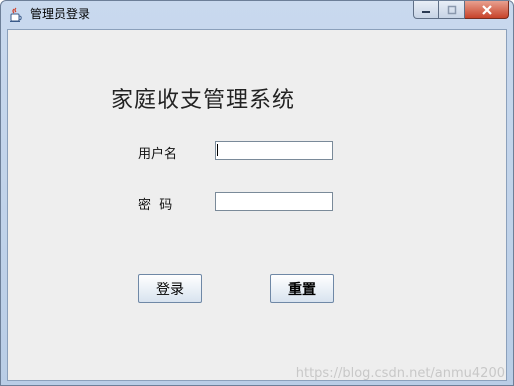 Image resolution: width=514 pixels, height=386 pixels. I want to click on password-label: 密 码, so click(155, 205).